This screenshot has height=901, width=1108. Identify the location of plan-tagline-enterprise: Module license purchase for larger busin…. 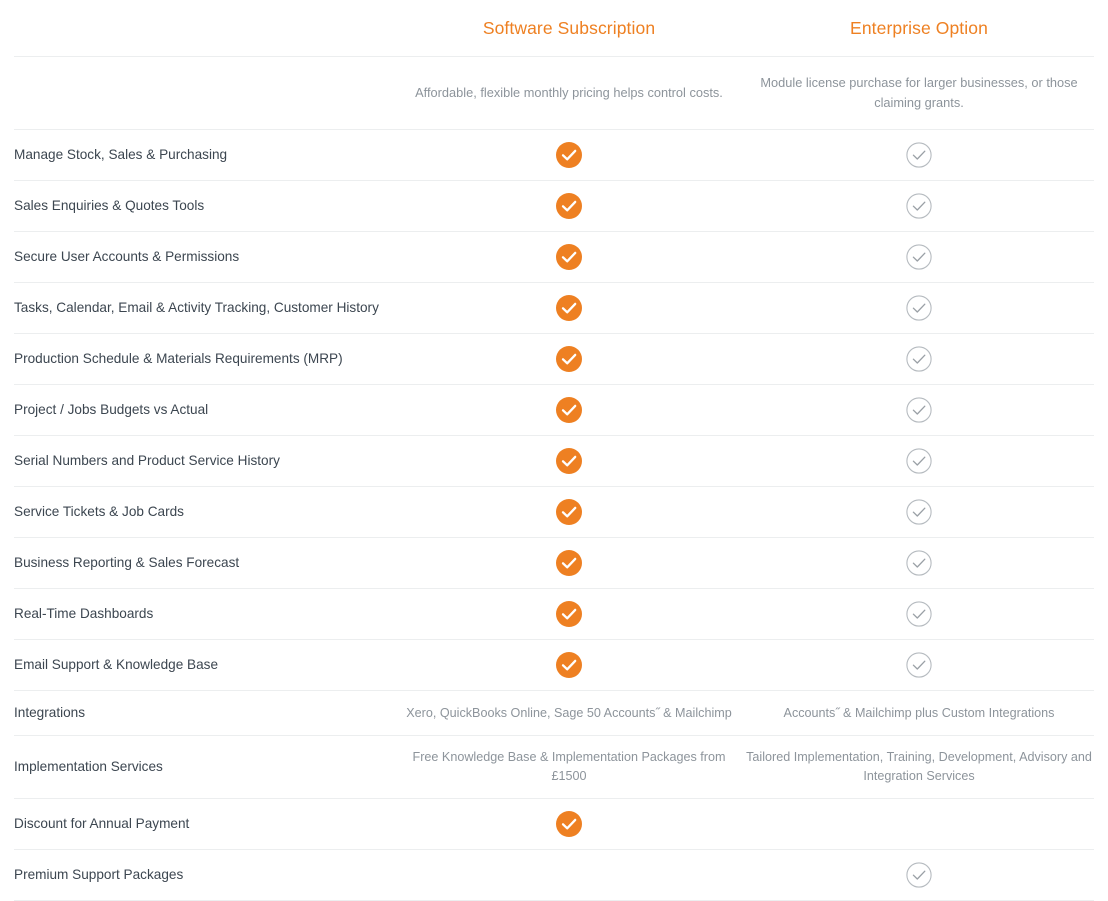
(919, 92).